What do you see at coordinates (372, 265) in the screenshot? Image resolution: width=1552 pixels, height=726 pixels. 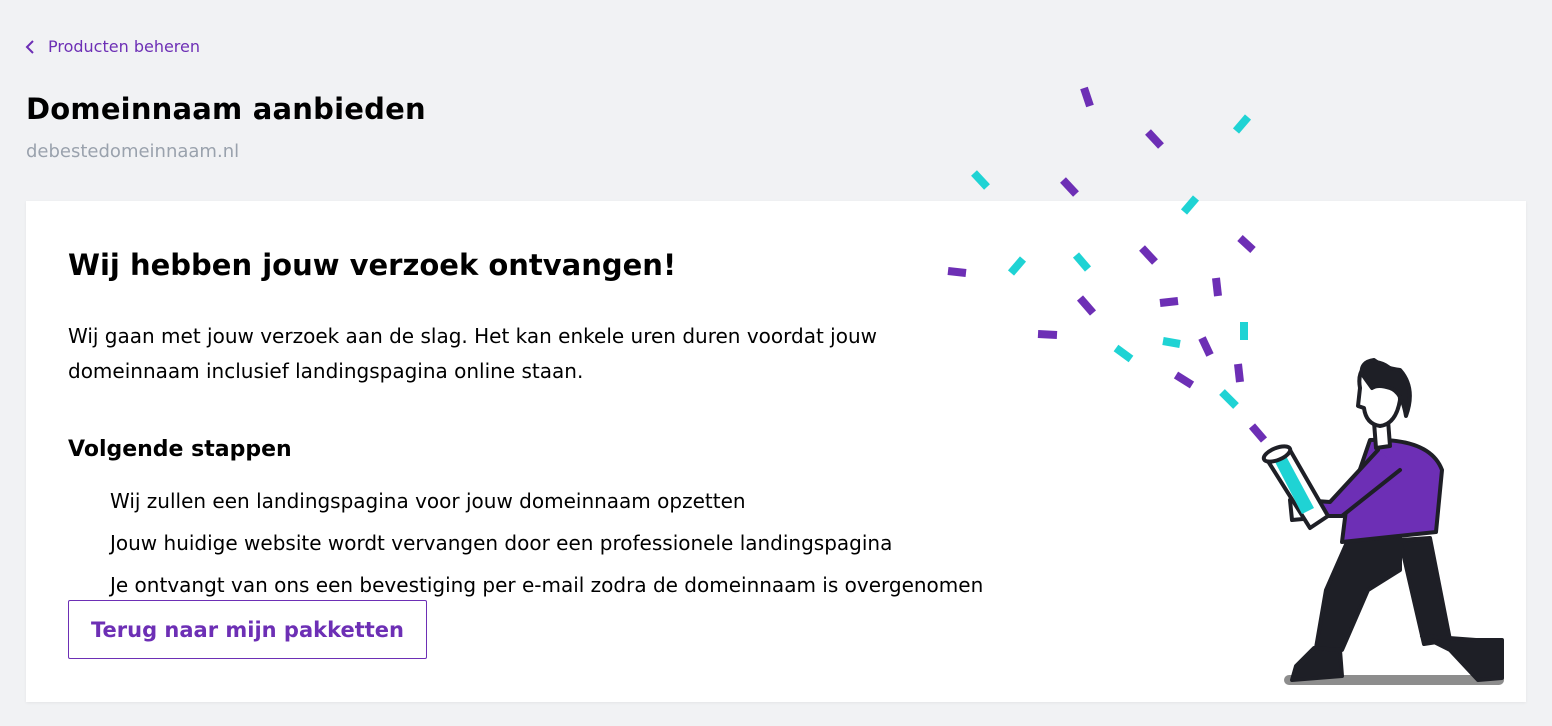 I see `confirmation-heading: Wij hebben jouw verzoek ontvangen!` at bounding box center [372, 265].